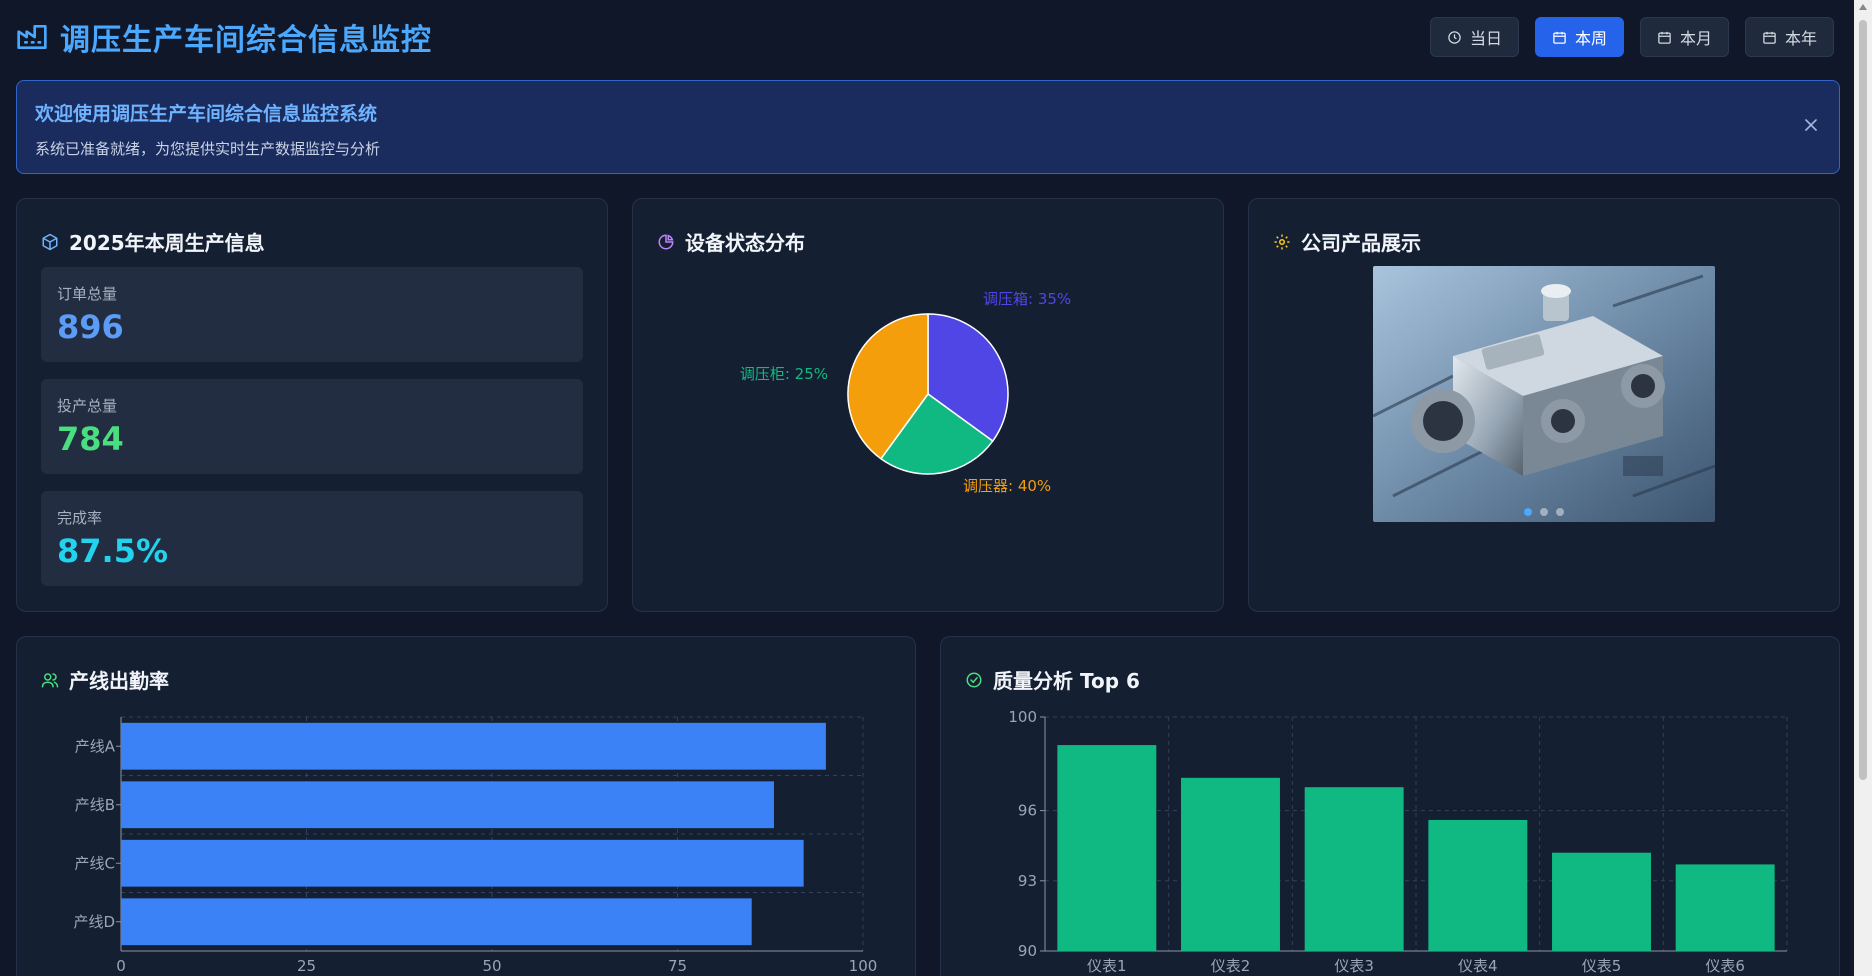  What do you see at coordinates (1354, 966) in the screenshot?
I see `x-tick-label: 仪表3` at bounding box center [1354, 966].